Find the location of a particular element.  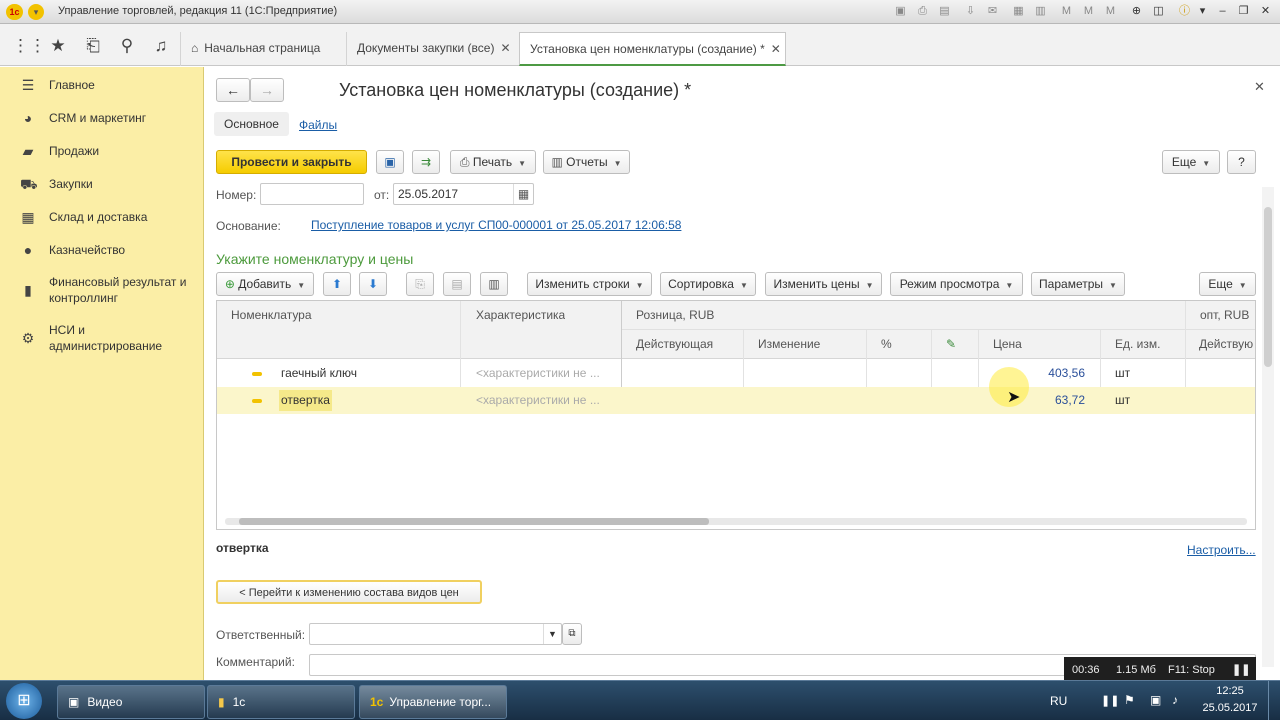

vertical-scrollbar is located at coordinates (1268, 427).